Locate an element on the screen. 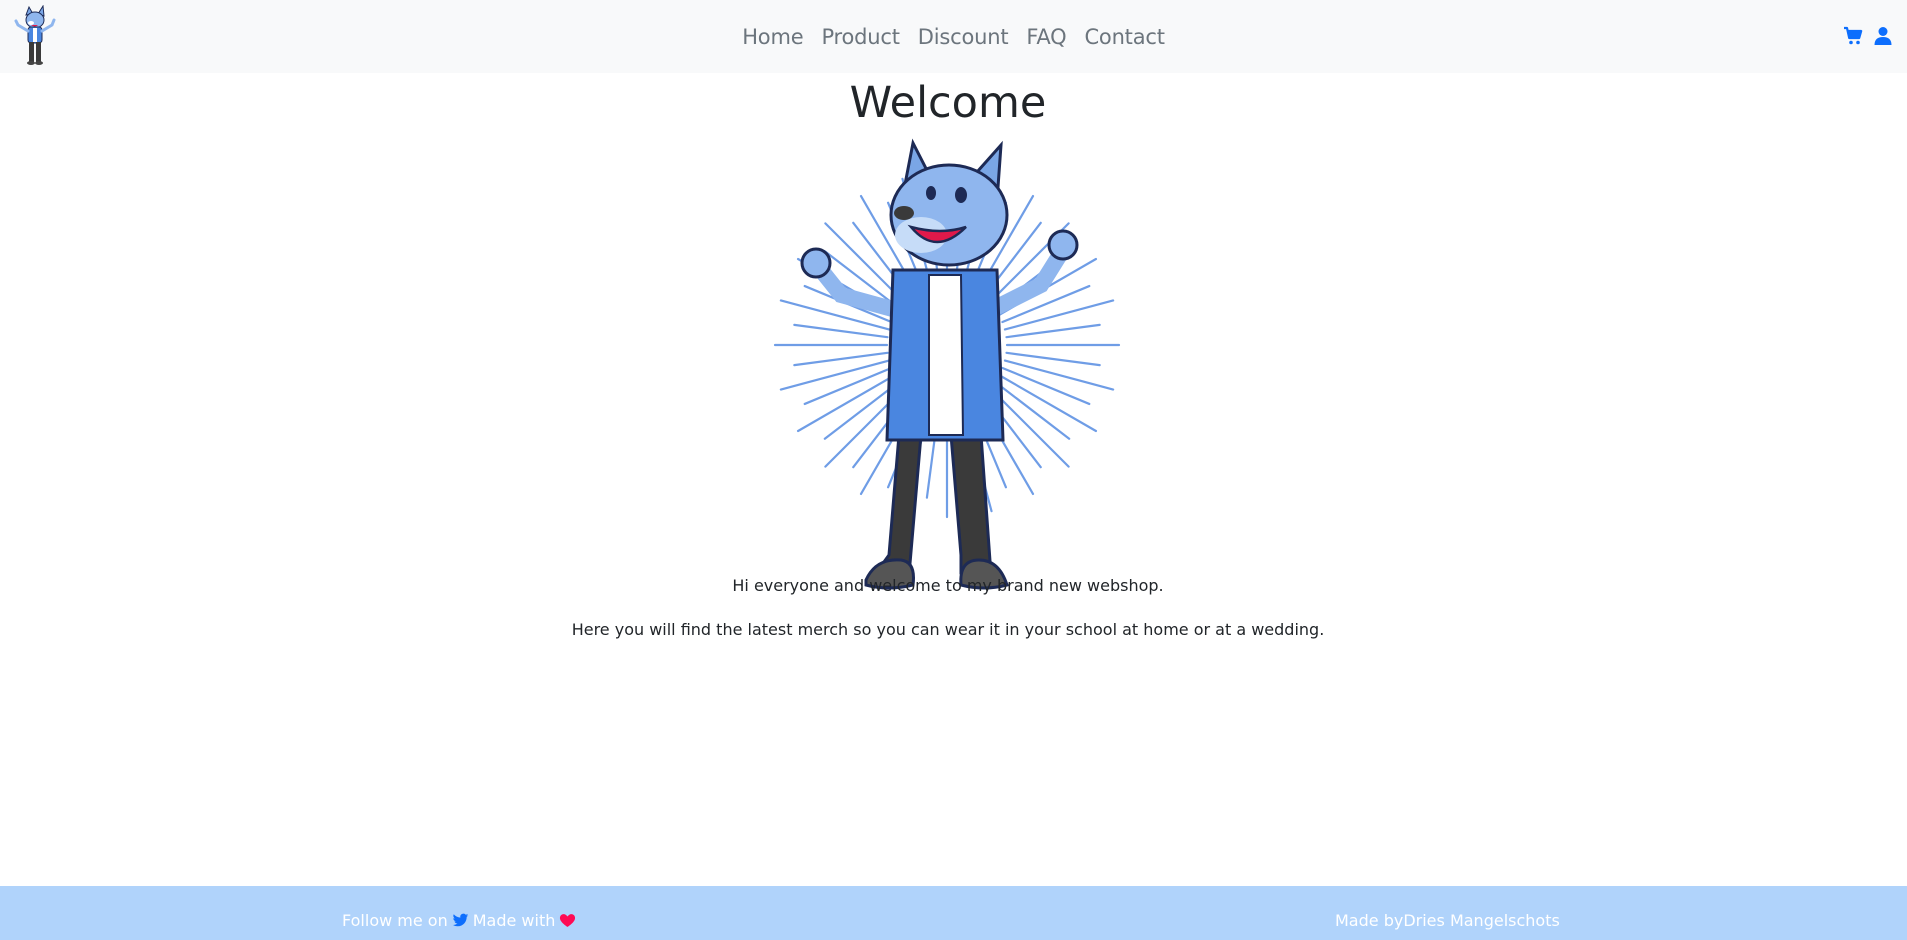  nav-links: Home Product Discount FAQ Contact is located at coordinates (953, 36).